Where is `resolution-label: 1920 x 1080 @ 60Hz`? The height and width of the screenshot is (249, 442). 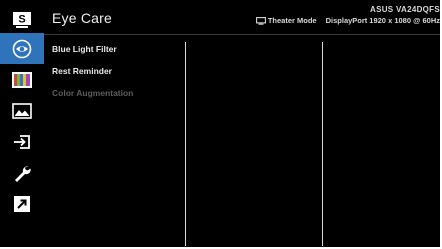 resolution-label: 1920 x 1080 @ 60Hz is located at coordinates (404, 20).